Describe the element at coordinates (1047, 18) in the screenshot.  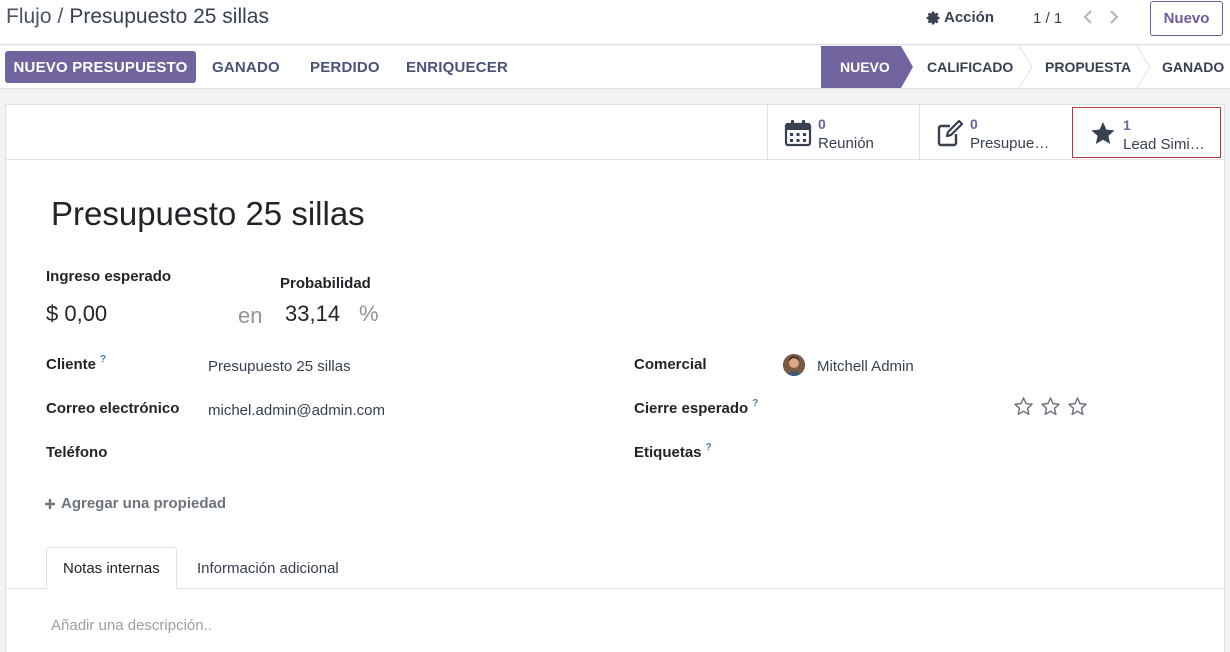
I see `pager-value: 1 / 1` at that location.